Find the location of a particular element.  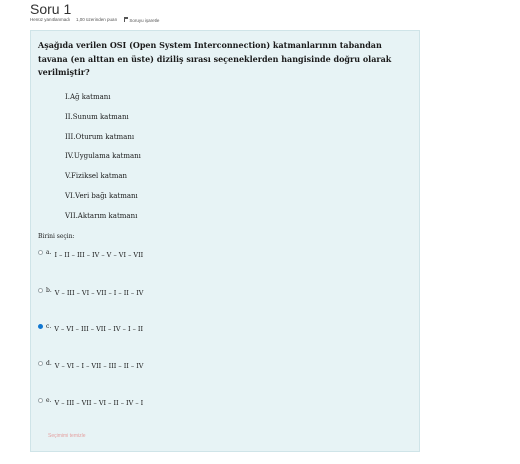

answer-option-c: c. V – VI – III – VII – IV – I – II is located at coordinates (90, 329).